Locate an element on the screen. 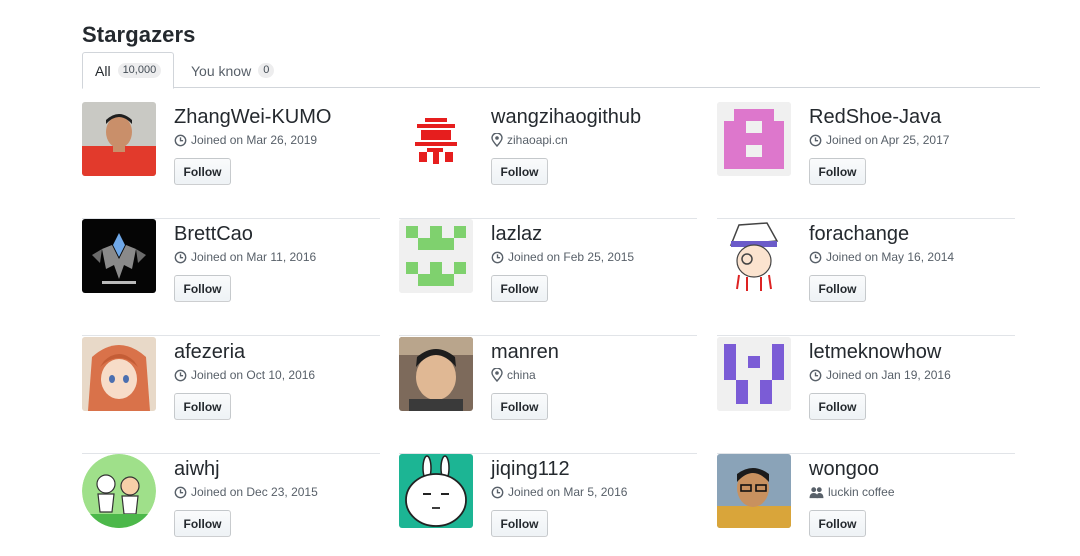 This screenshot has width=1080, height=556. user-meta: Joined on Jan 19, 2016 is located at coordinates (880, 375).